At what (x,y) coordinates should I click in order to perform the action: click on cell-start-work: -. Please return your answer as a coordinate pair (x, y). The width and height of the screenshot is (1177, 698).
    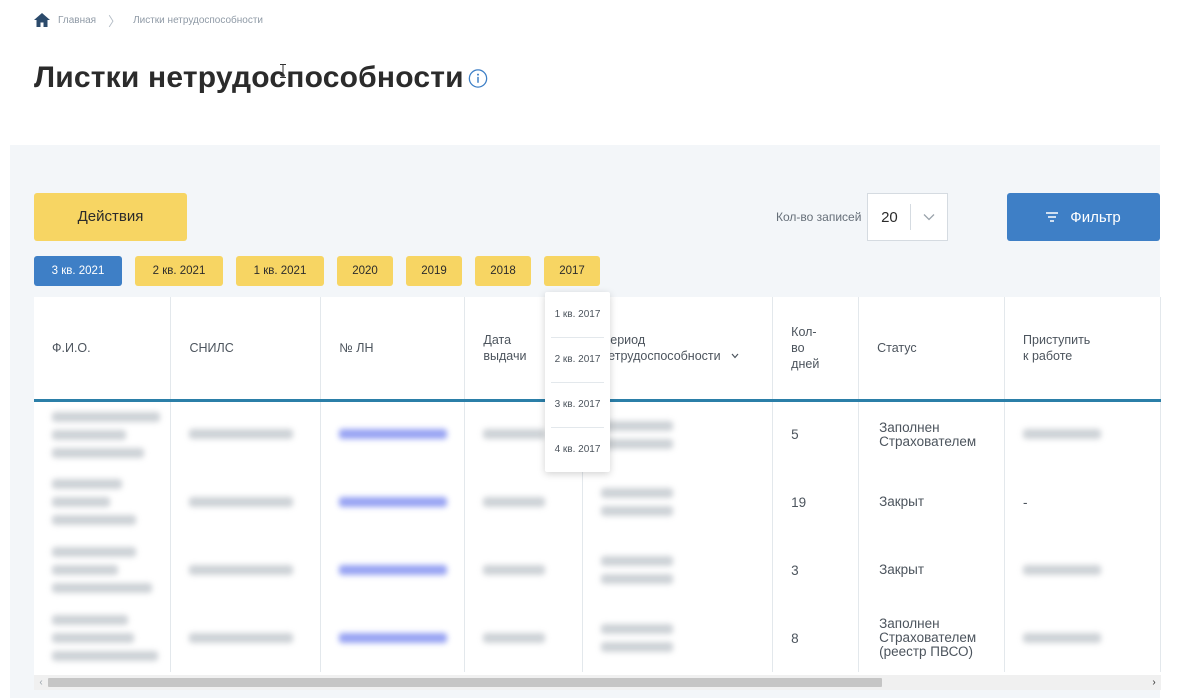
    Looking at the image, I should click on (1082, 502).